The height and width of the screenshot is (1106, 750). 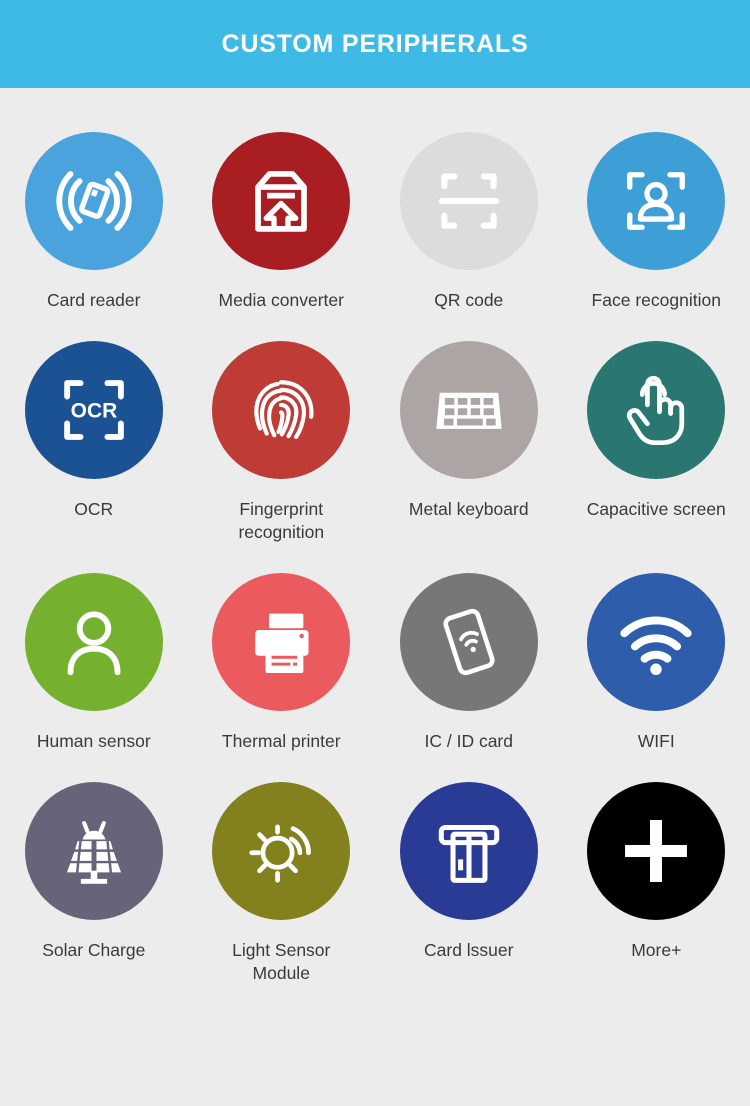 I want to click on peripheral-item-media-converter: Media converter, so click(x=282, y=211).